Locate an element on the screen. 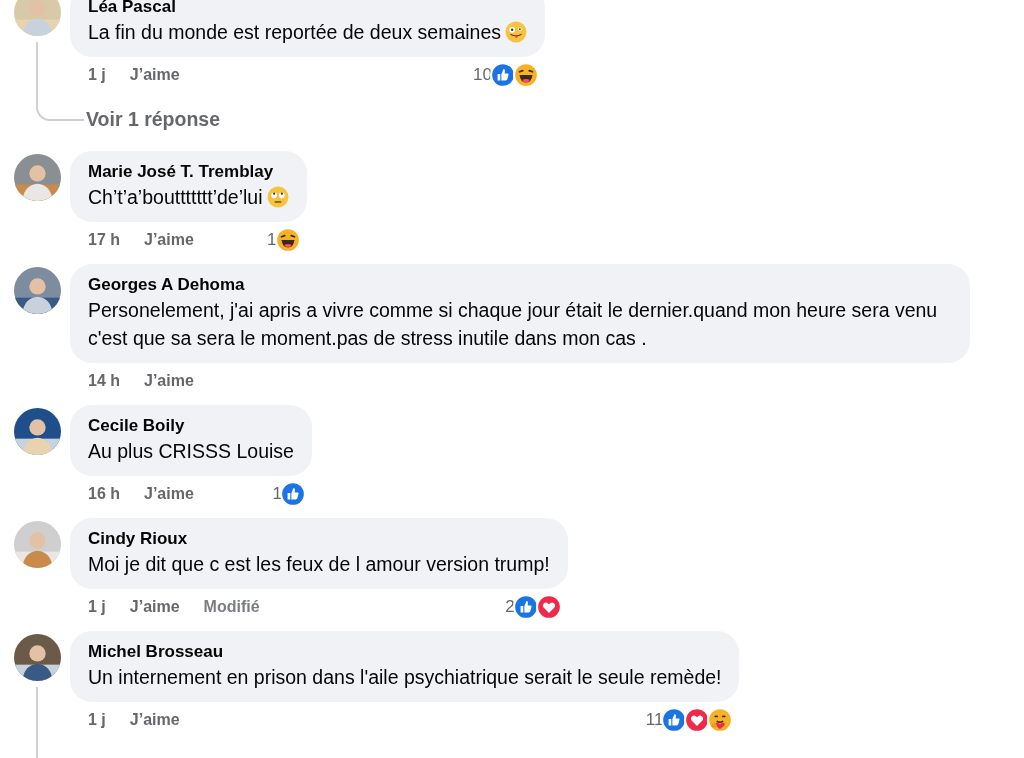 The width and height of the screenshot is (1024, 758). comment-text: Un internement en prison dans l'aile psychiatrique serait le seule remède! is located at coordinates (405, 677).